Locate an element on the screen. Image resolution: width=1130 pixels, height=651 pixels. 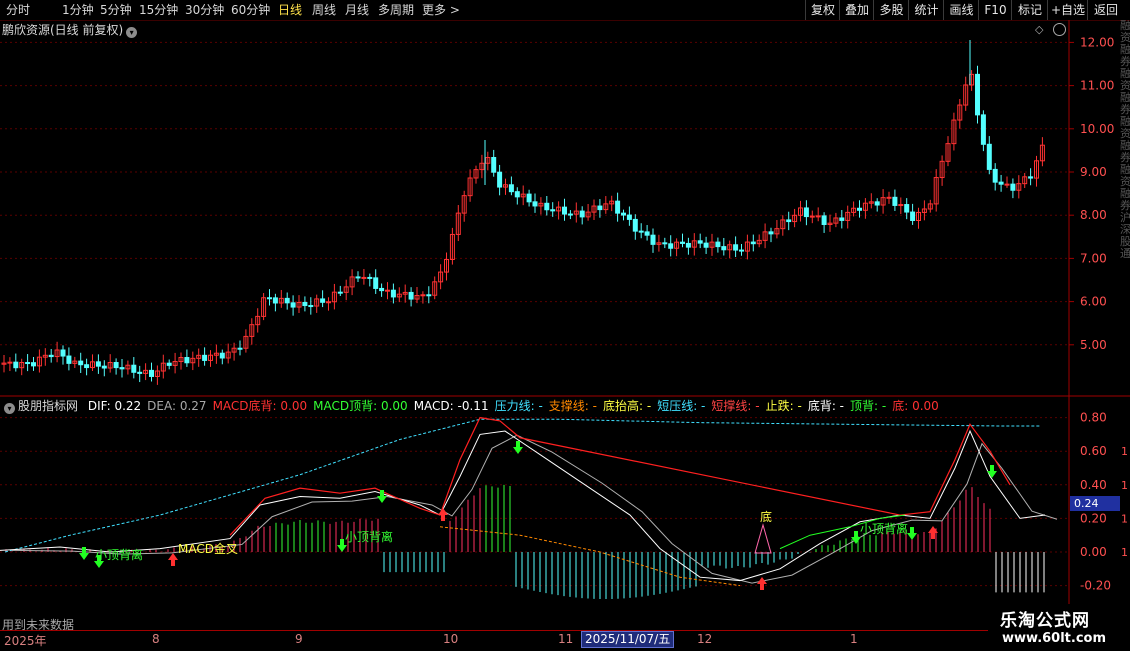
indicator-field: 底抬高: - is located at coordinates (627, 406).